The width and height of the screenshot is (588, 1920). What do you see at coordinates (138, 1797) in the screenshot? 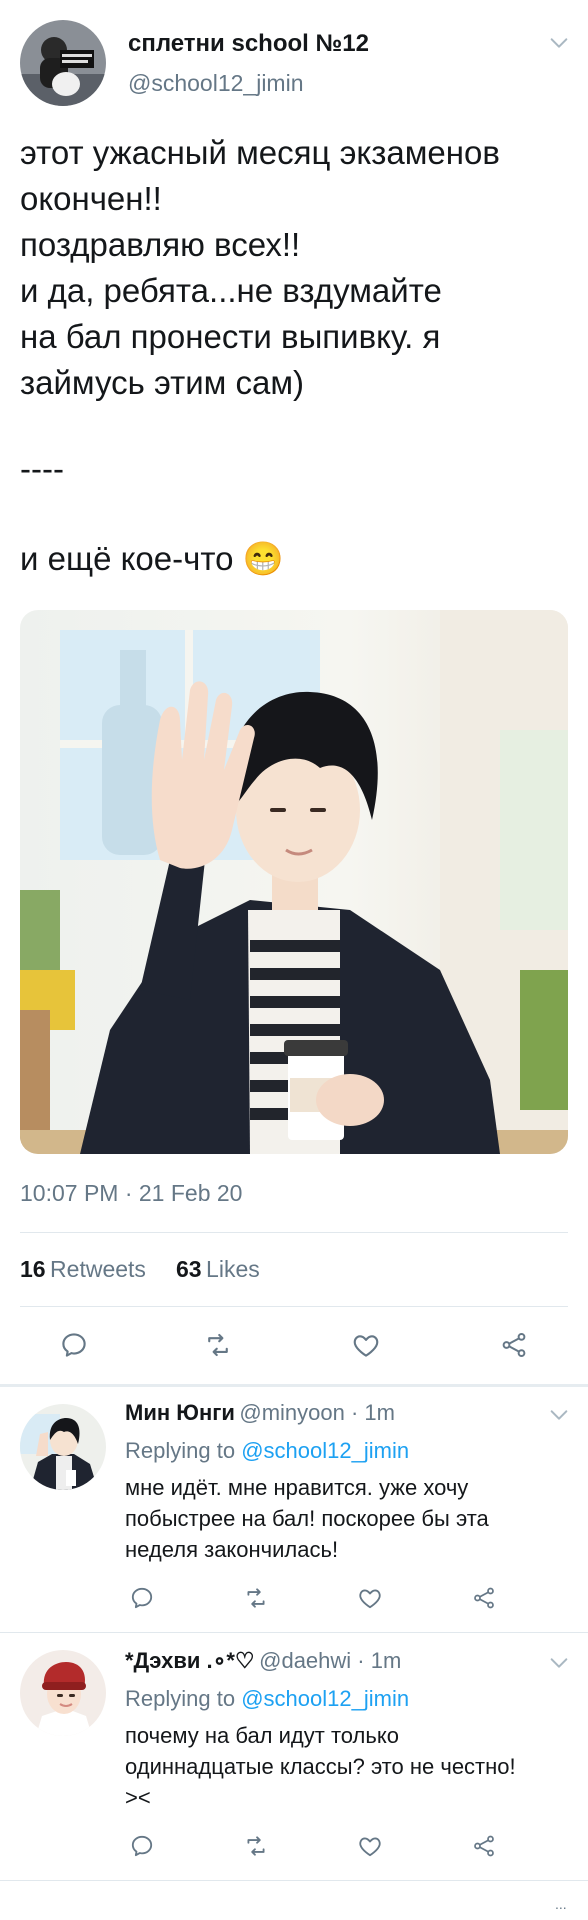
I see `reply-line: ><` at bounding box center [138, 1797].